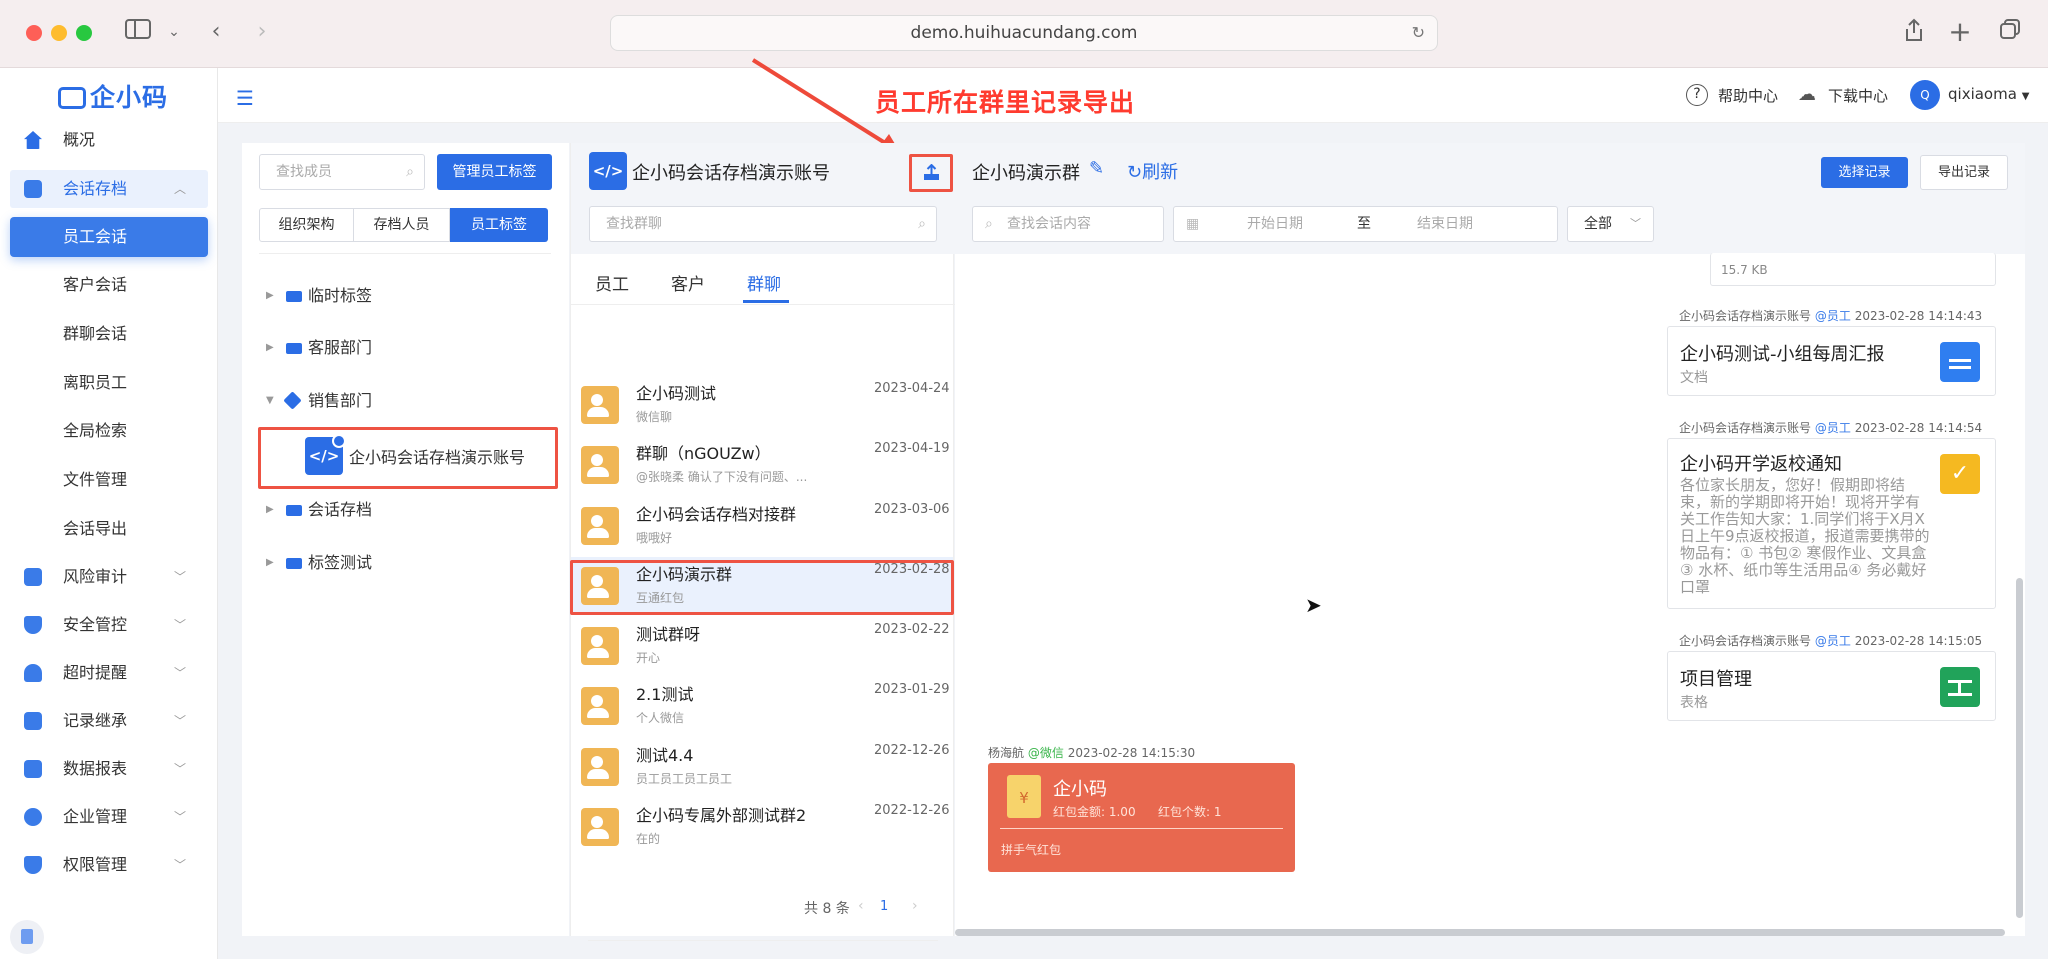  Describe the element at coordinates (1094, 812) in the screenshot. I see `red-packet-amount: 红包金额: 1.00` at that location.